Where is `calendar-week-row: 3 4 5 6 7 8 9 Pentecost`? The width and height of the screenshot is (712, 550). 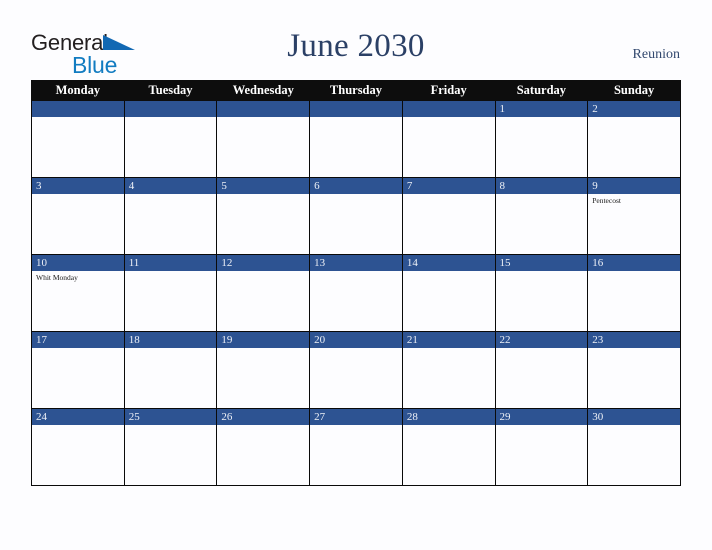 calendar-week-row: 3 4 5 6 7 8 9 Pentecost is located at coordinates (356, 216).